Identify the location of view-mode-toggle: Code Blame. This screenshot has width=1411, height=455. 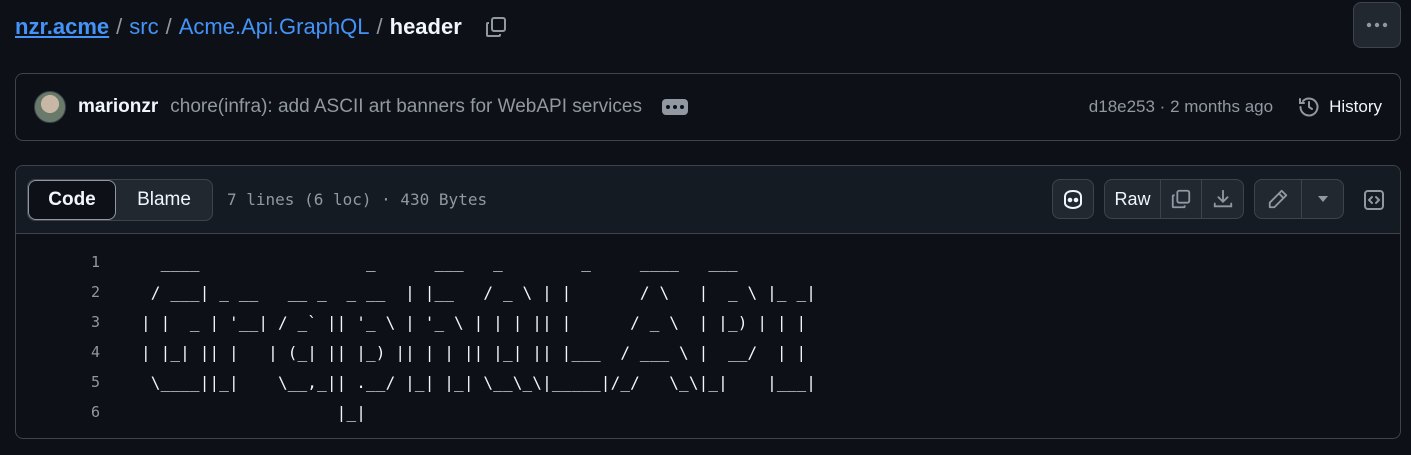
(120, 199).